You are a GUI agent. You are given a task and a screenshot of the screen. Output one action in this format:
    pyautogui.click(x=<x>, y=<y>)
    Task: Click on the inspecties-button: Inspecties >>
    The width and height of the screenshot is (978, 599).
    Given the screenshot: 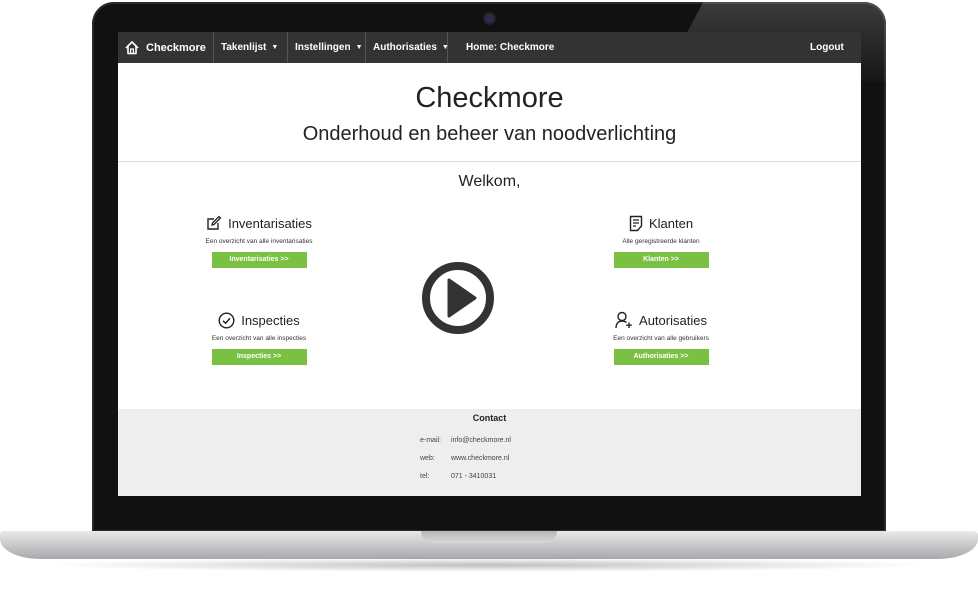 What is the action you would take?
    pyautogui.click(x=259, y=357)
    